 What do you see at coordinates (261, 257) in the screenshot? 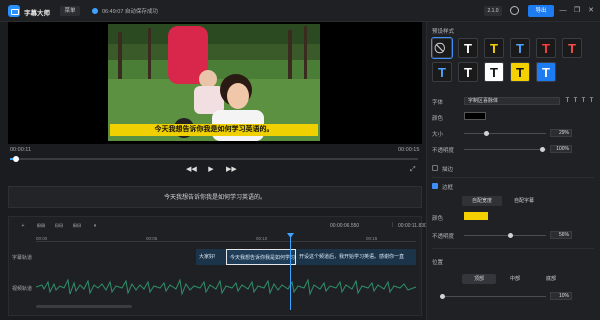
I see `subtitle-clip-selected: 今天我想告诉你我是如何学习英语的。` at bounding box center [261, 257].